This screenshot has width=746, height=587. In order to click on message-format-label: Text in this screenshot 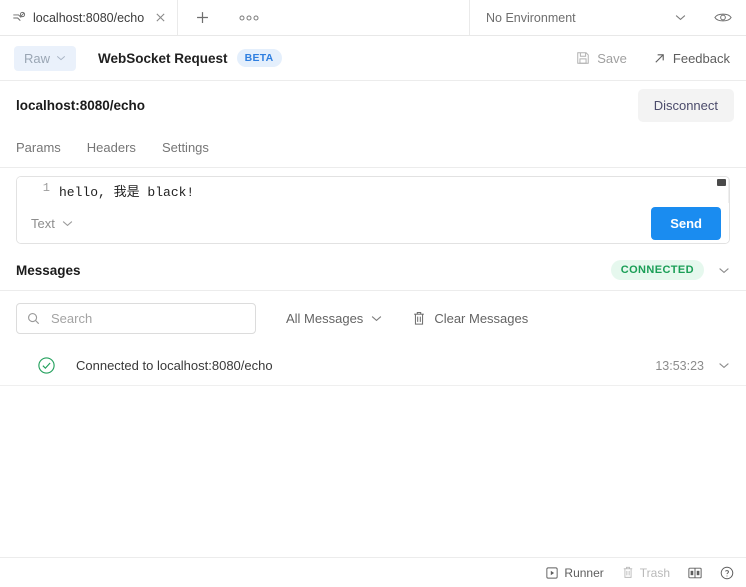, I will do `click(43, 223)`.